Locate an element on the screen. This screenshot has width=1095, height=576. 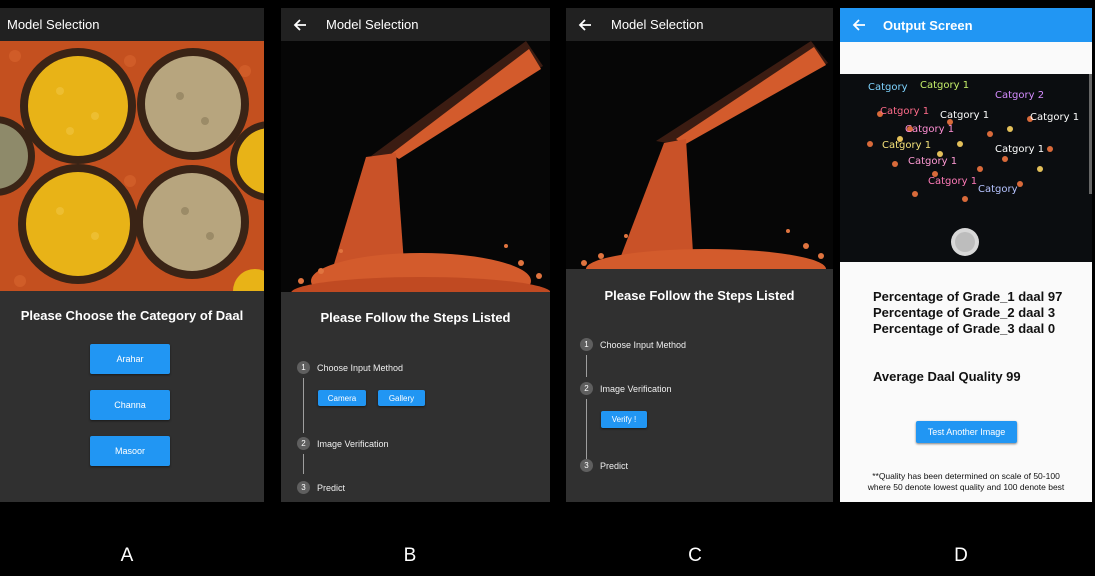
grade-1-percentage: Percentage of Grade_1 daal 97 is located at coordinates (968, 296).